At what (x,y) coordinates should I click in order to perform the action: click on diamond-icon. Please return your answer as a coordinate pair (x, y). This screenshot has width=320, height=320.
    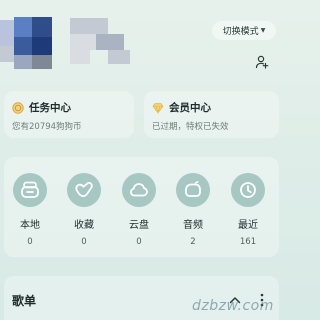
    Looking at the image, I should click on (158, 108).